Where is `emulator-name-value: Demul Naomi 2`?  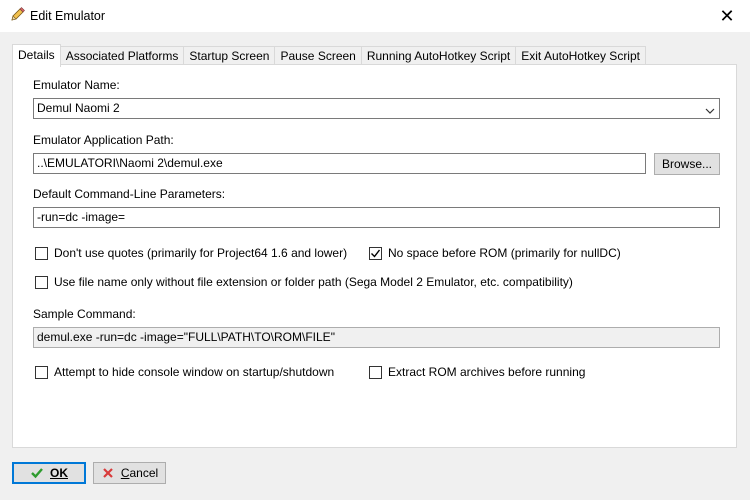 emulator-name-value: Demul Naomi 2 is located at coordinates (78, 108).